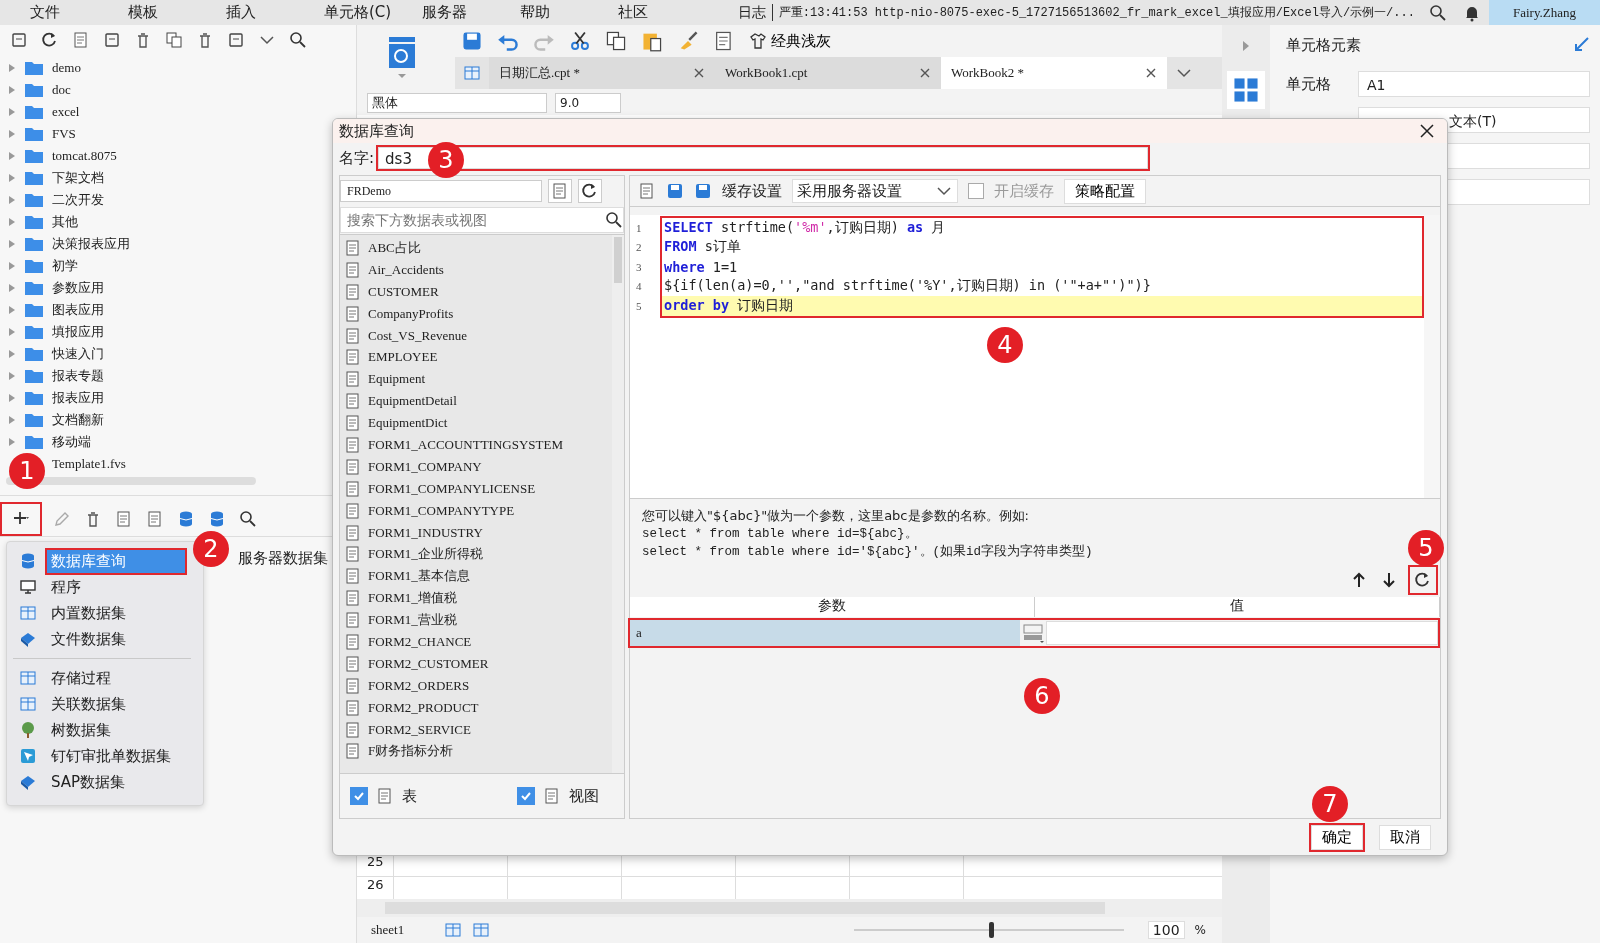  Describe the element at coordinates (602, 73) in the screenshot. I see `file-tab: 日期汇总.cpt *` at that location.